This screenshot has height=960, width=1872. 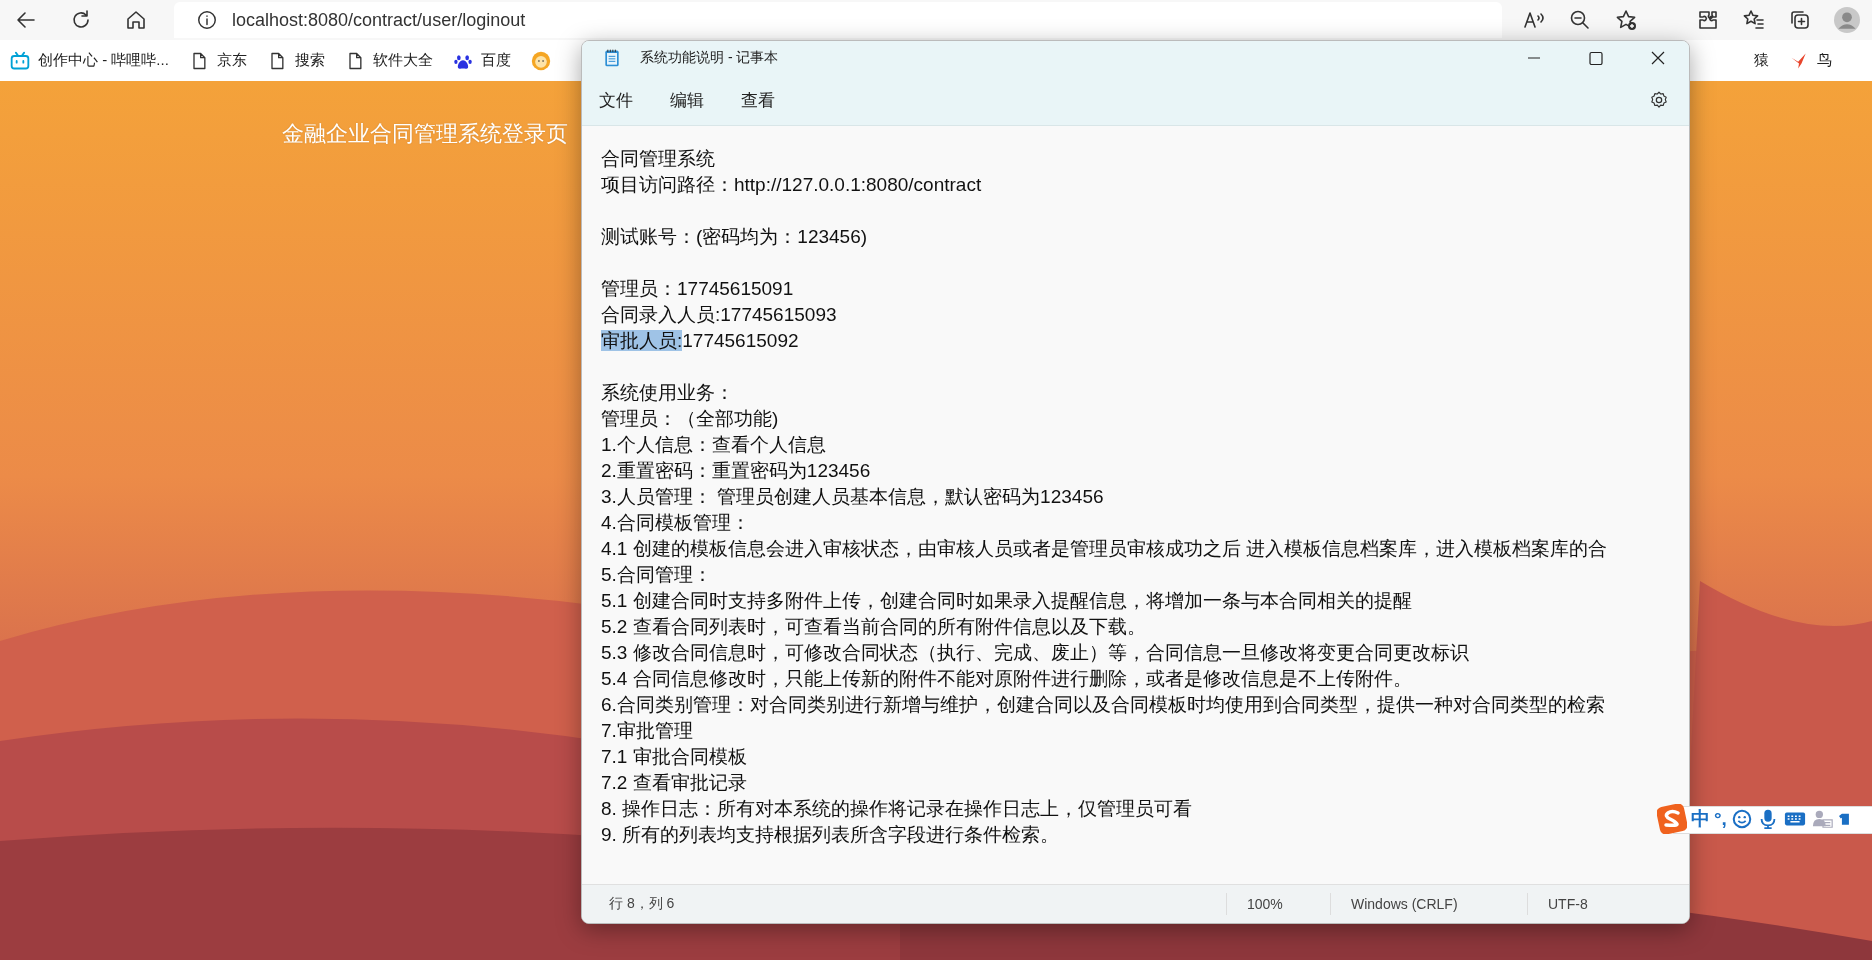 I want to click on ime-mode-label: 中, so click(x=1700, y=819).